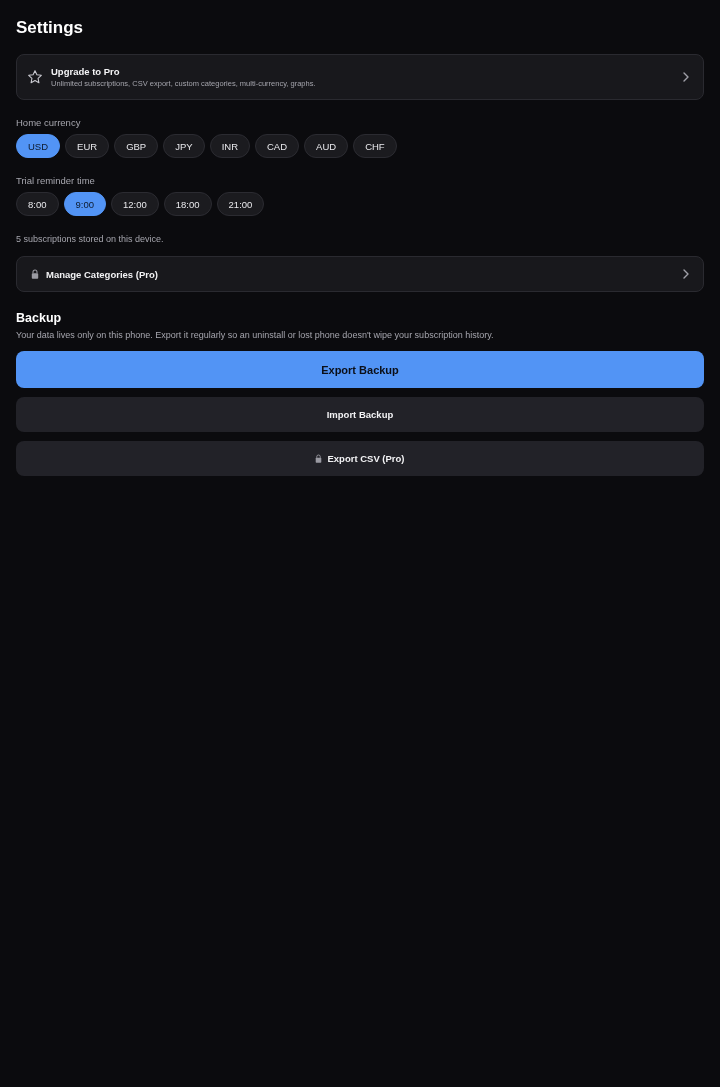 This screenshot has height=1087, width=720. I want to click on section-label: Trial reminder time, so click(56, 180).